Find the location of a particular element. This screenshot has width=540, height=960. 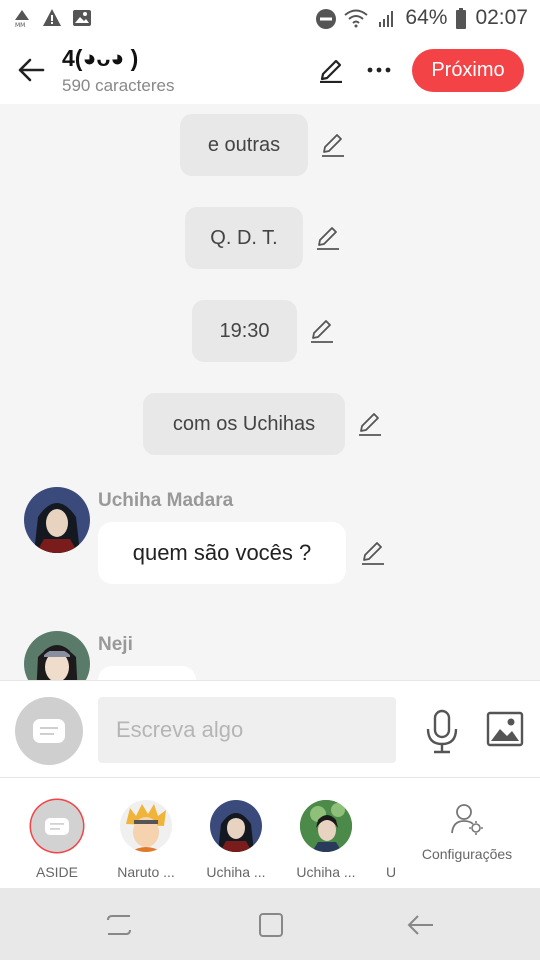

system-nav-bar is located at coordinates (270, 924).